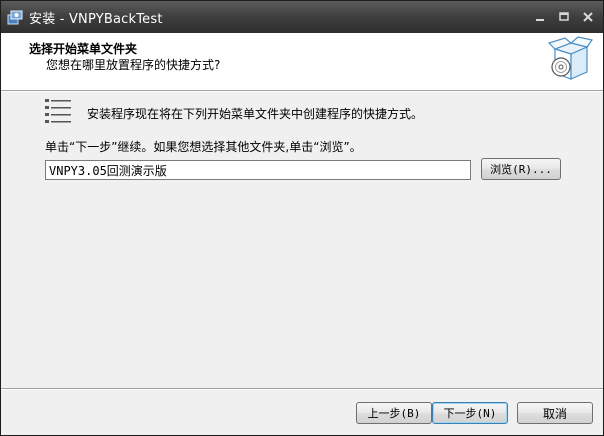 This screenshot has height=436, width=604. What do you see at coordinates (588, 17) in the screenshot?
I see `close-icon` at bounding box center [588, 17].